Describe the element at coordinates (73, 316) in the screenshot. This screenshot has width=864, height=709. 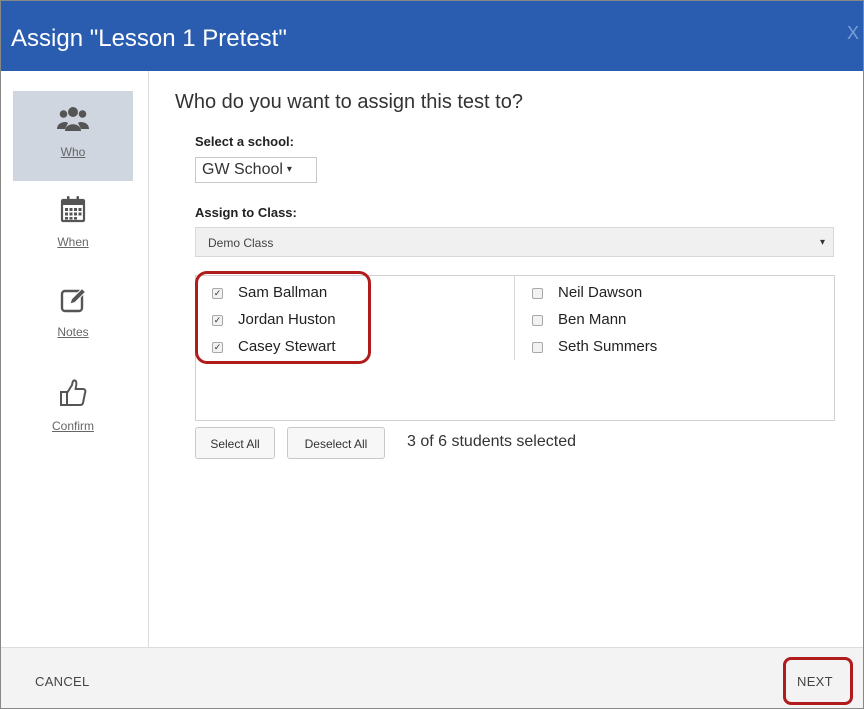
I see `sidebar-item-notes: Notes` at that location.